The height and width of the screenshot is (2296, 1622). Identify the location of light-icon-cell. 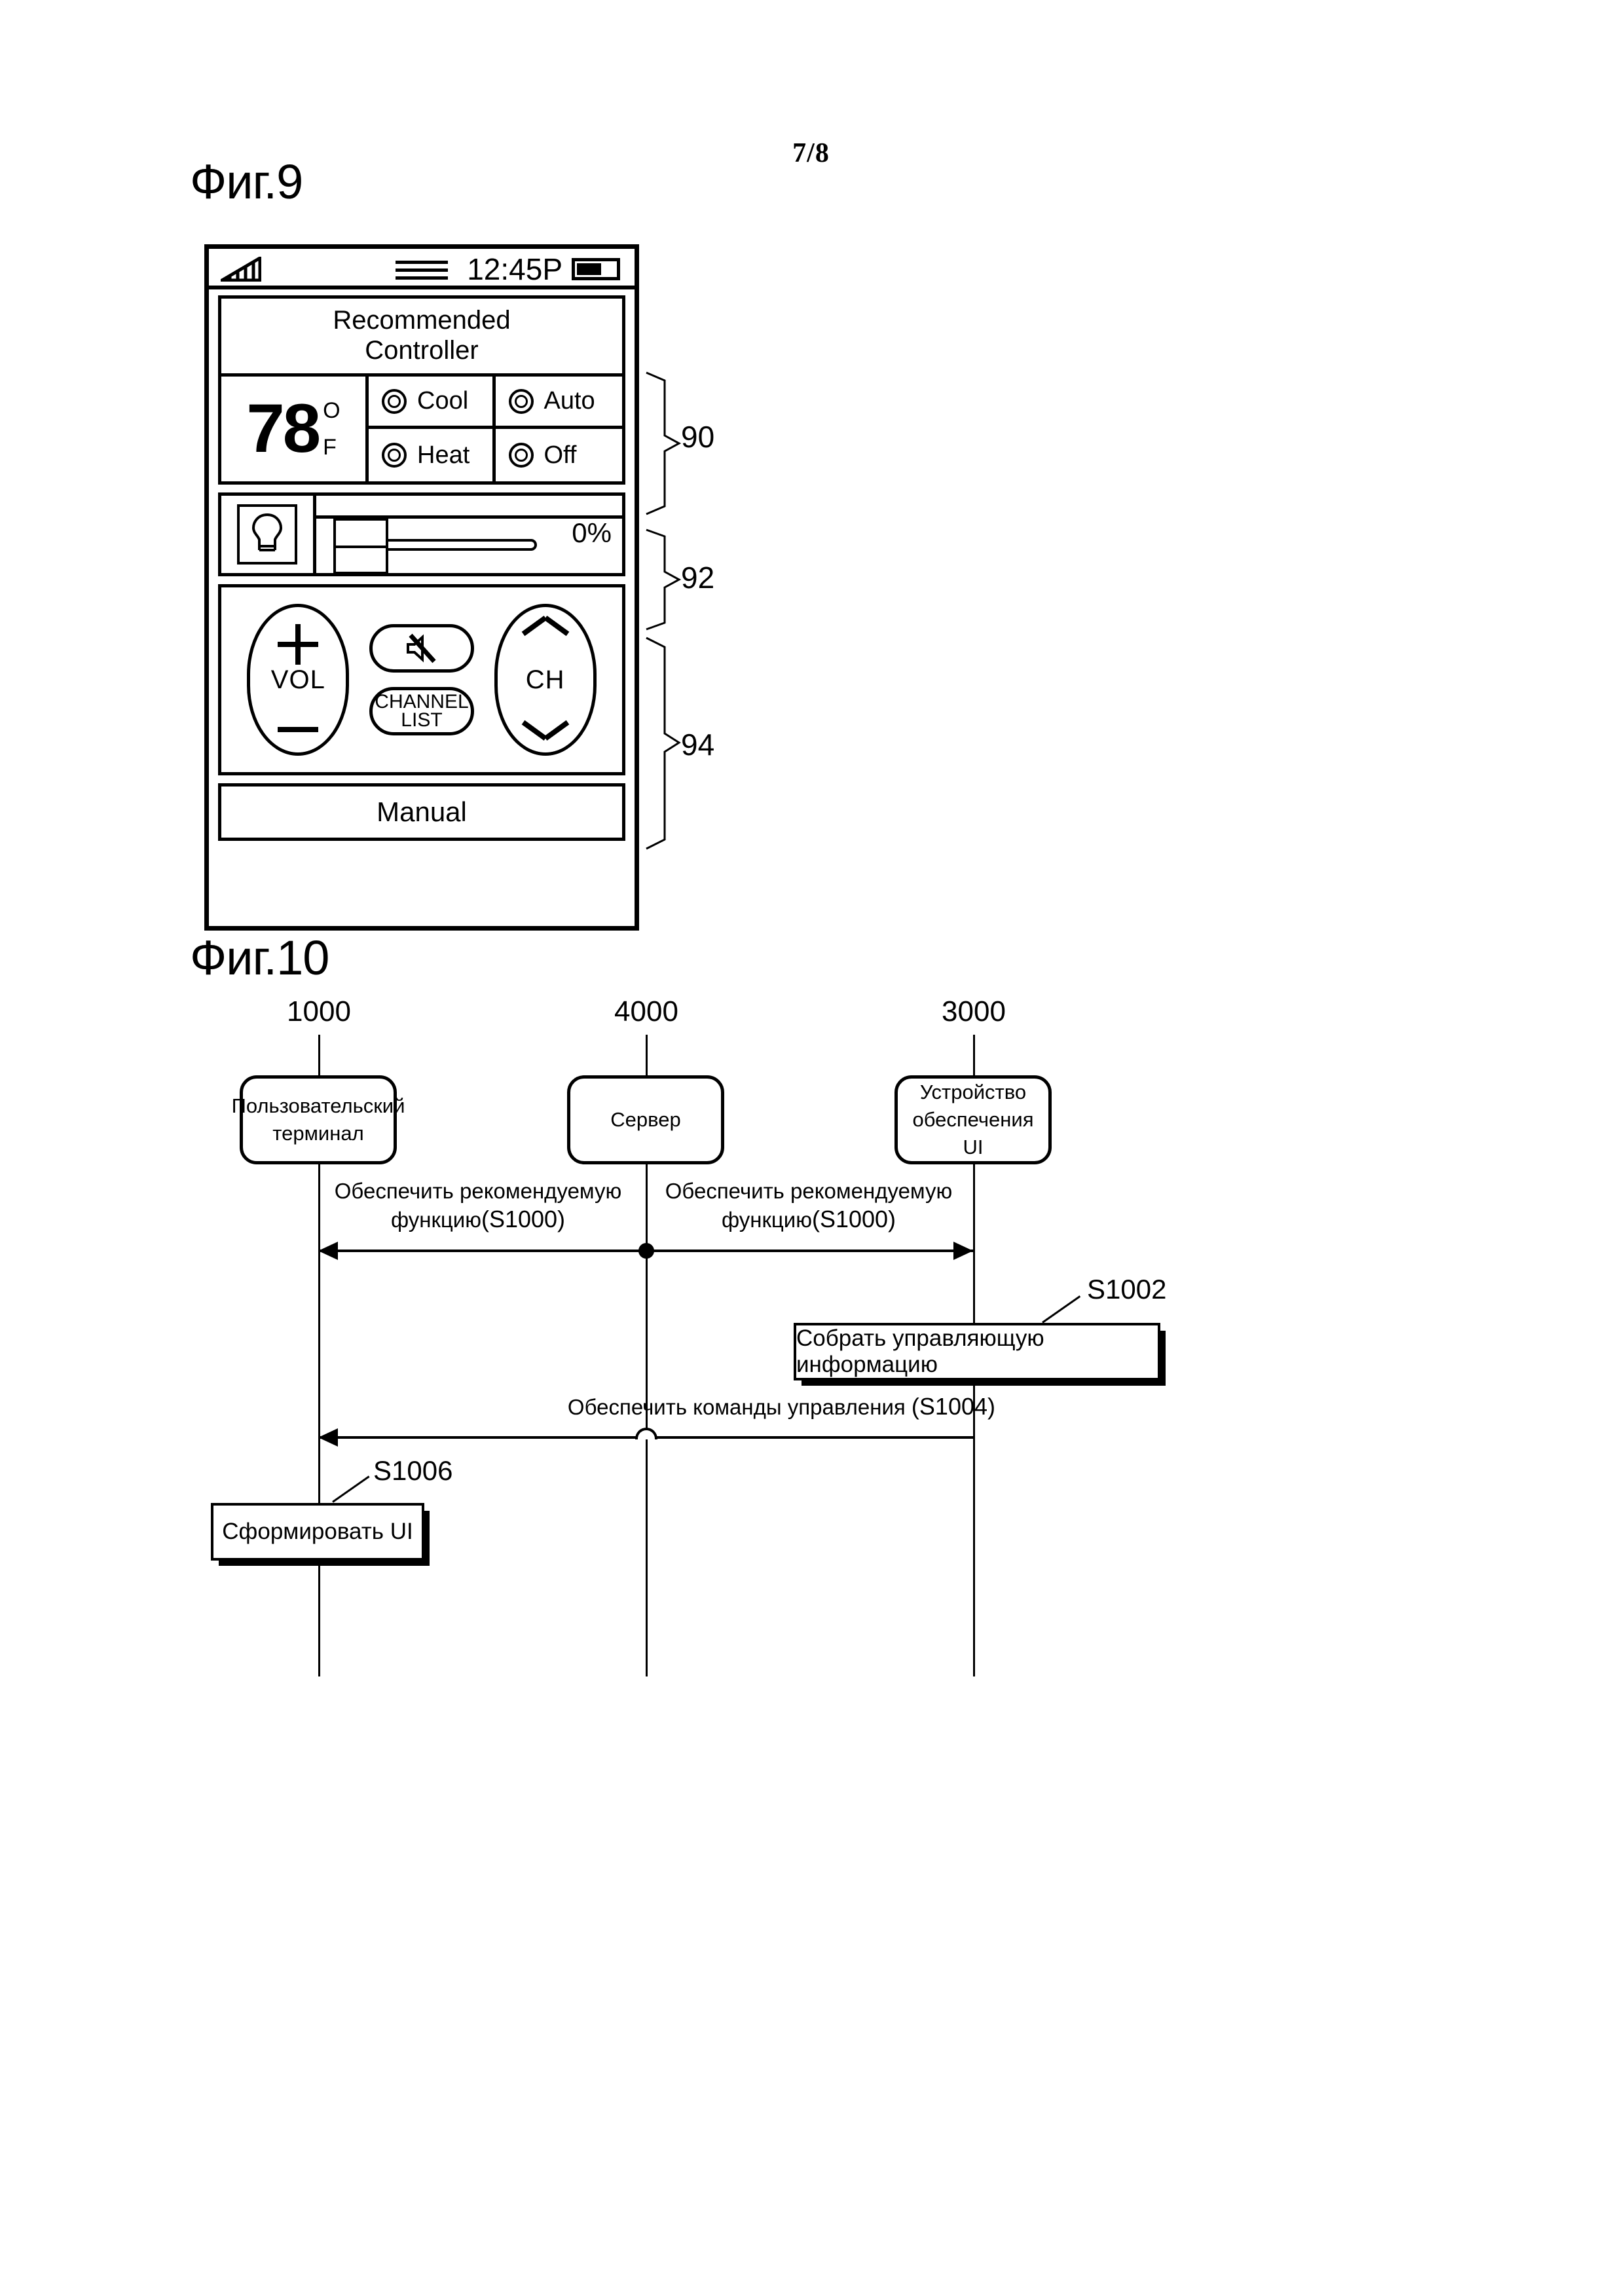
(268, 535).